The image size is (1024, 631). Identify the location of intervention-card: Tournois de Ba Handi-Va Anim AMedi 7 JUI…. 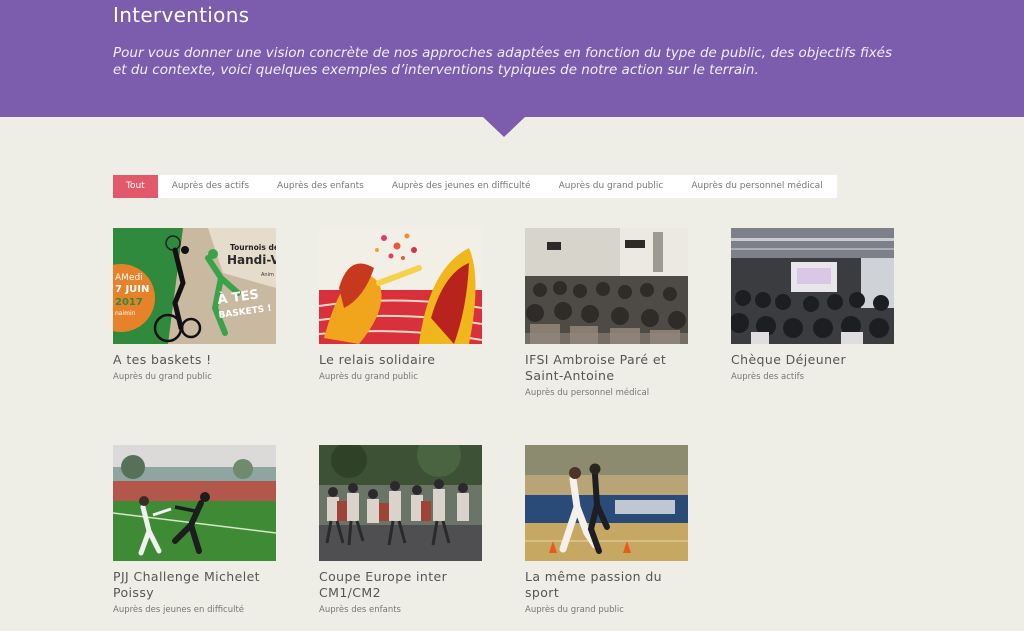
(194, 305).